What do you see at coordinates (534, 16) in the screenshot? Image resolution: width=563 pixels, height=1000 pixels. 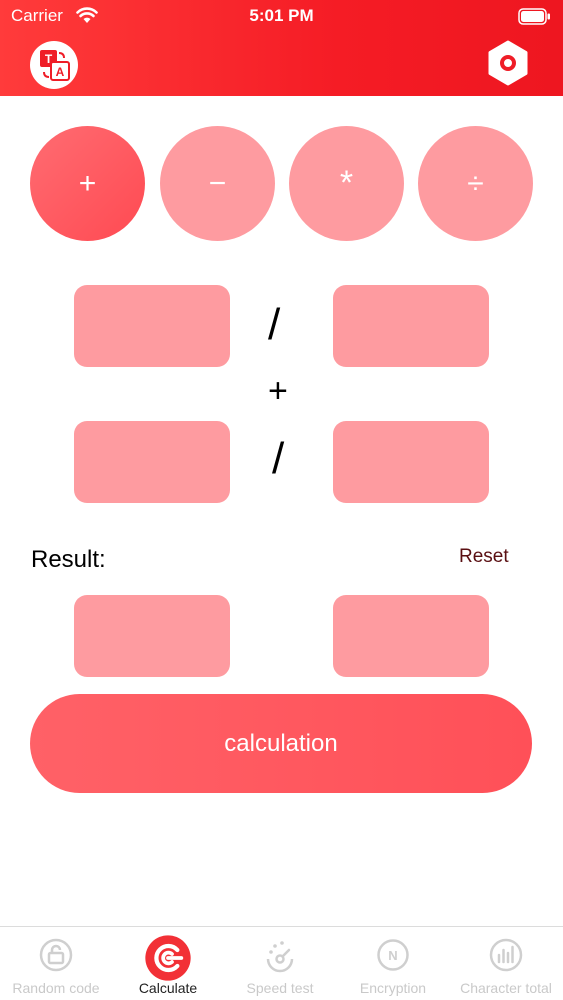 I see `battery-icon` at bounding box center [534, 16].